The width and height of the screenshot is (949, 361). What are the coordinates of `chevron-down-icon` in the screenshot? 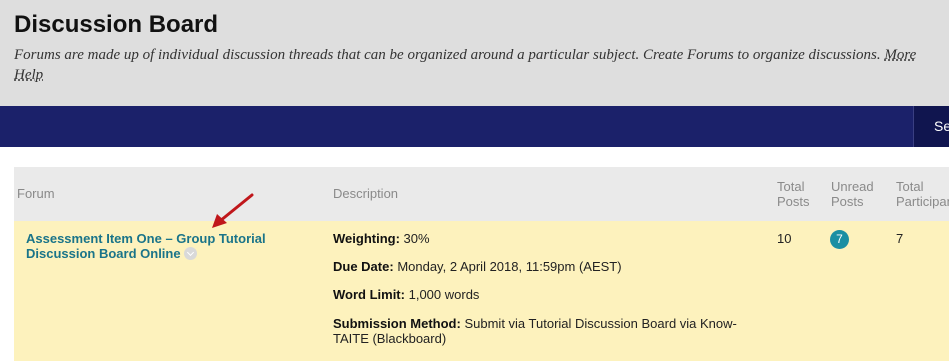 It's located at (190, 253).